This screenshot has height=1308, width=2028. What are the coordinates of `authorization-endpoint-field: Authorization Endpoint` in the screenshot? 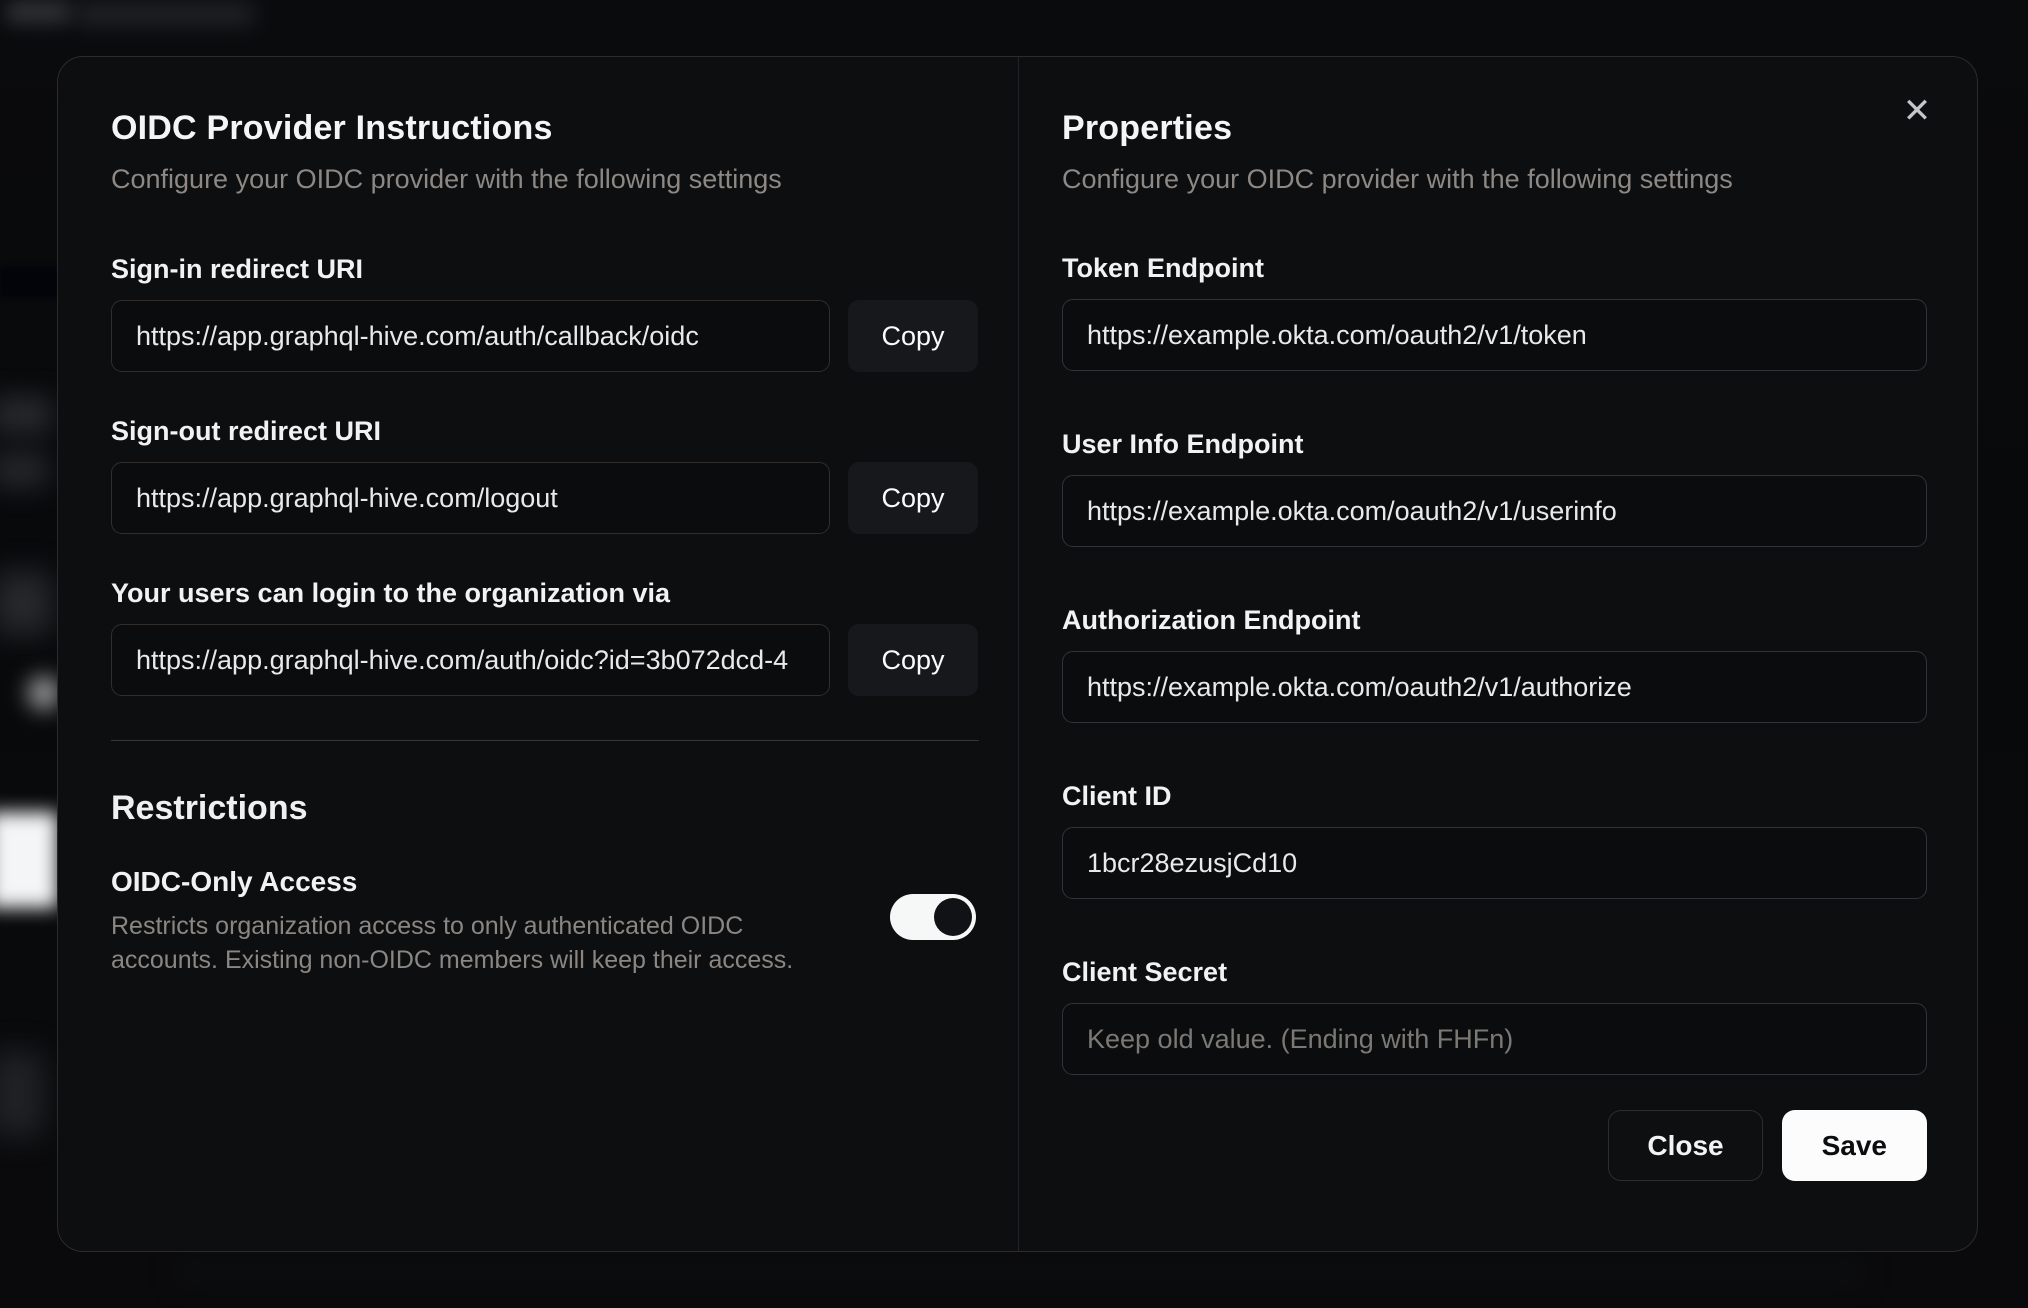 It's located at (1494, 664).